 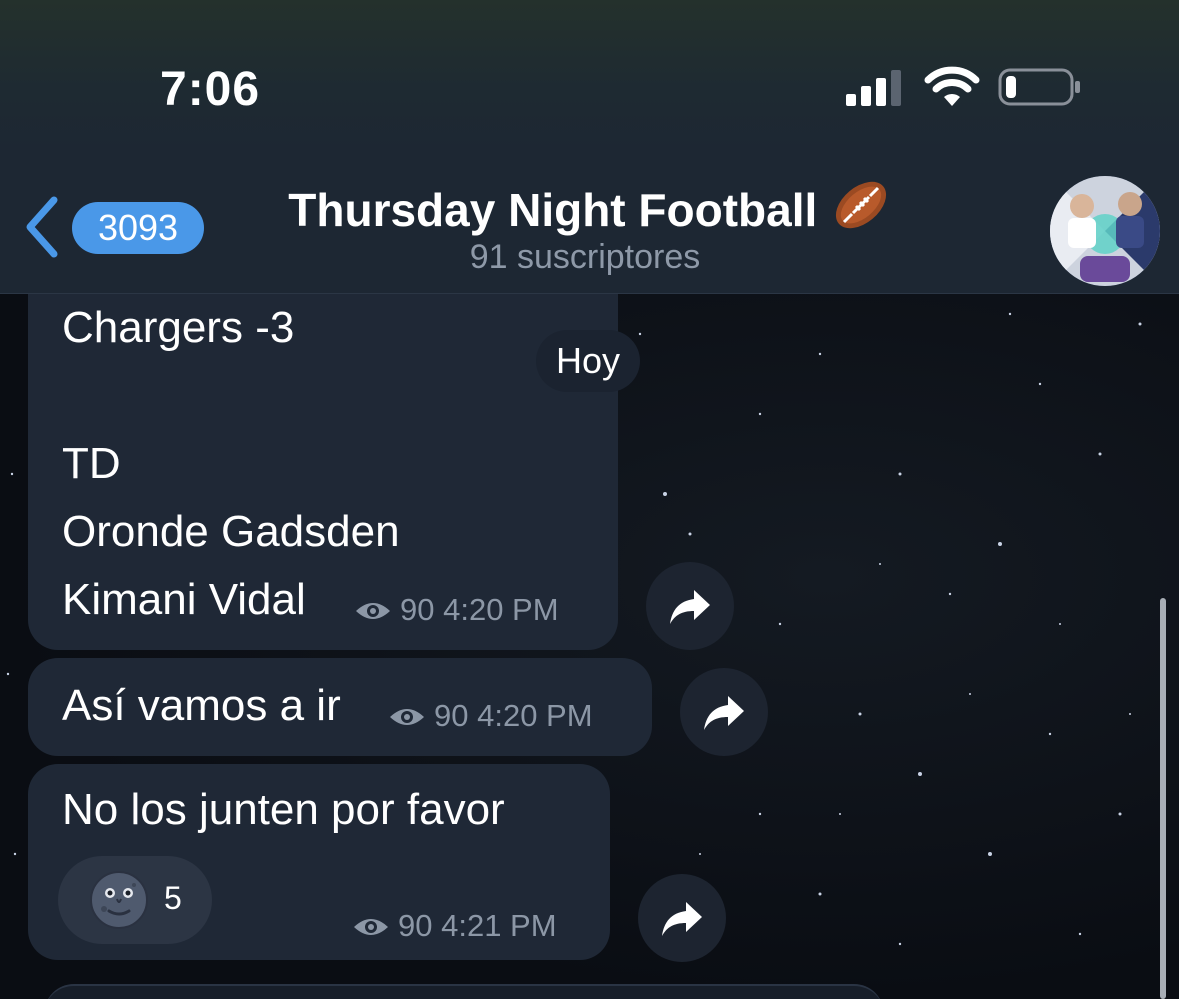 What do you see at coordinates (552, 210) in the screenshot?
I see `channel-title: Thursday Night Football` at bounding box center [552, 210].